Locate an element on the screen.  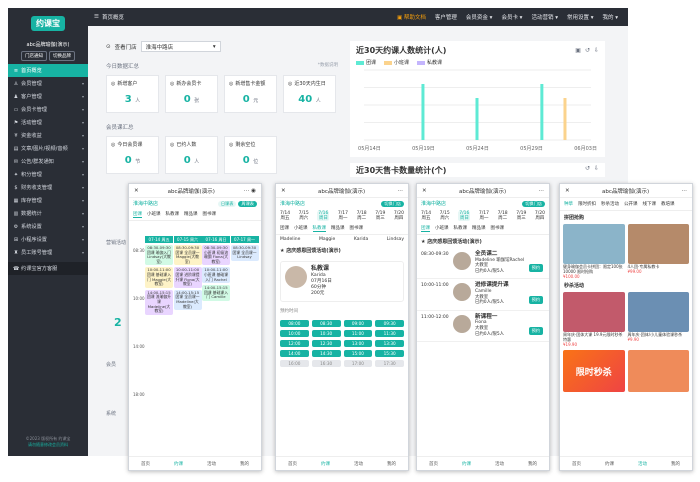
chart-tool-icon: ▣ is located at coordinates (578, 50).